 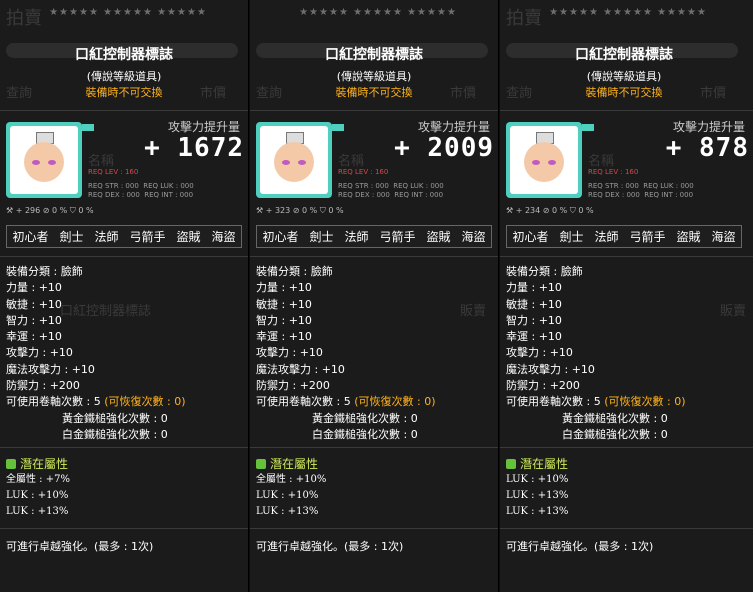 What do you see at coordinates (284, 288) in the screenshot?
I see `stat-str: 力量 : +10` at bounding box center [284, 288].